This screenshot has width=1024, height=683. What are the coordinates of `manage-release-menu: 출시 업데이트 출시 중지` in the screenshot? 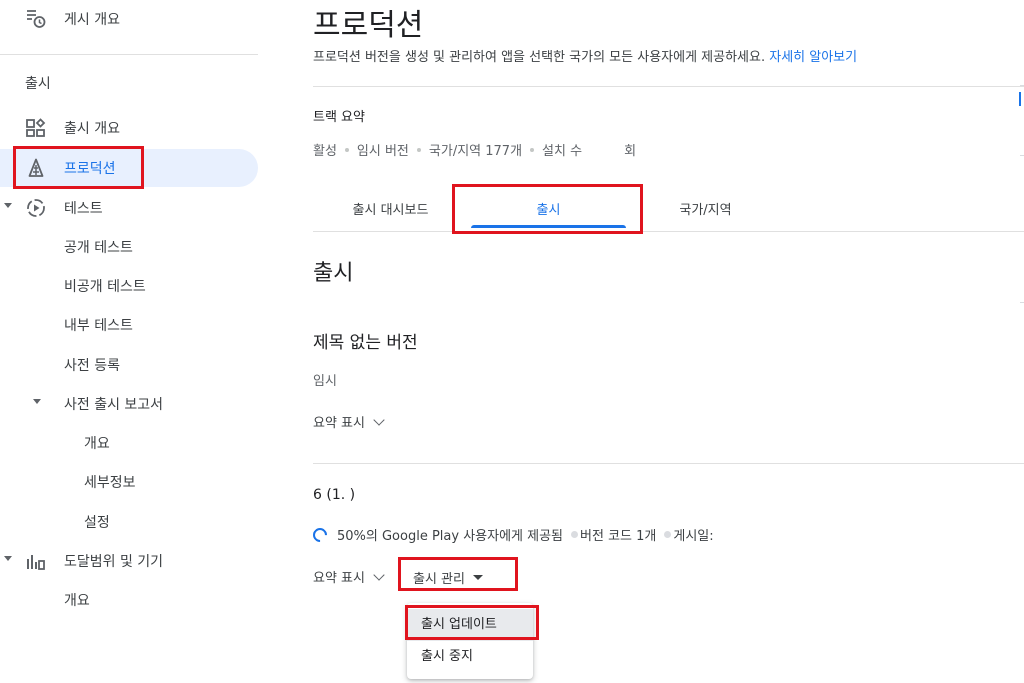 It's located at (470, 641).